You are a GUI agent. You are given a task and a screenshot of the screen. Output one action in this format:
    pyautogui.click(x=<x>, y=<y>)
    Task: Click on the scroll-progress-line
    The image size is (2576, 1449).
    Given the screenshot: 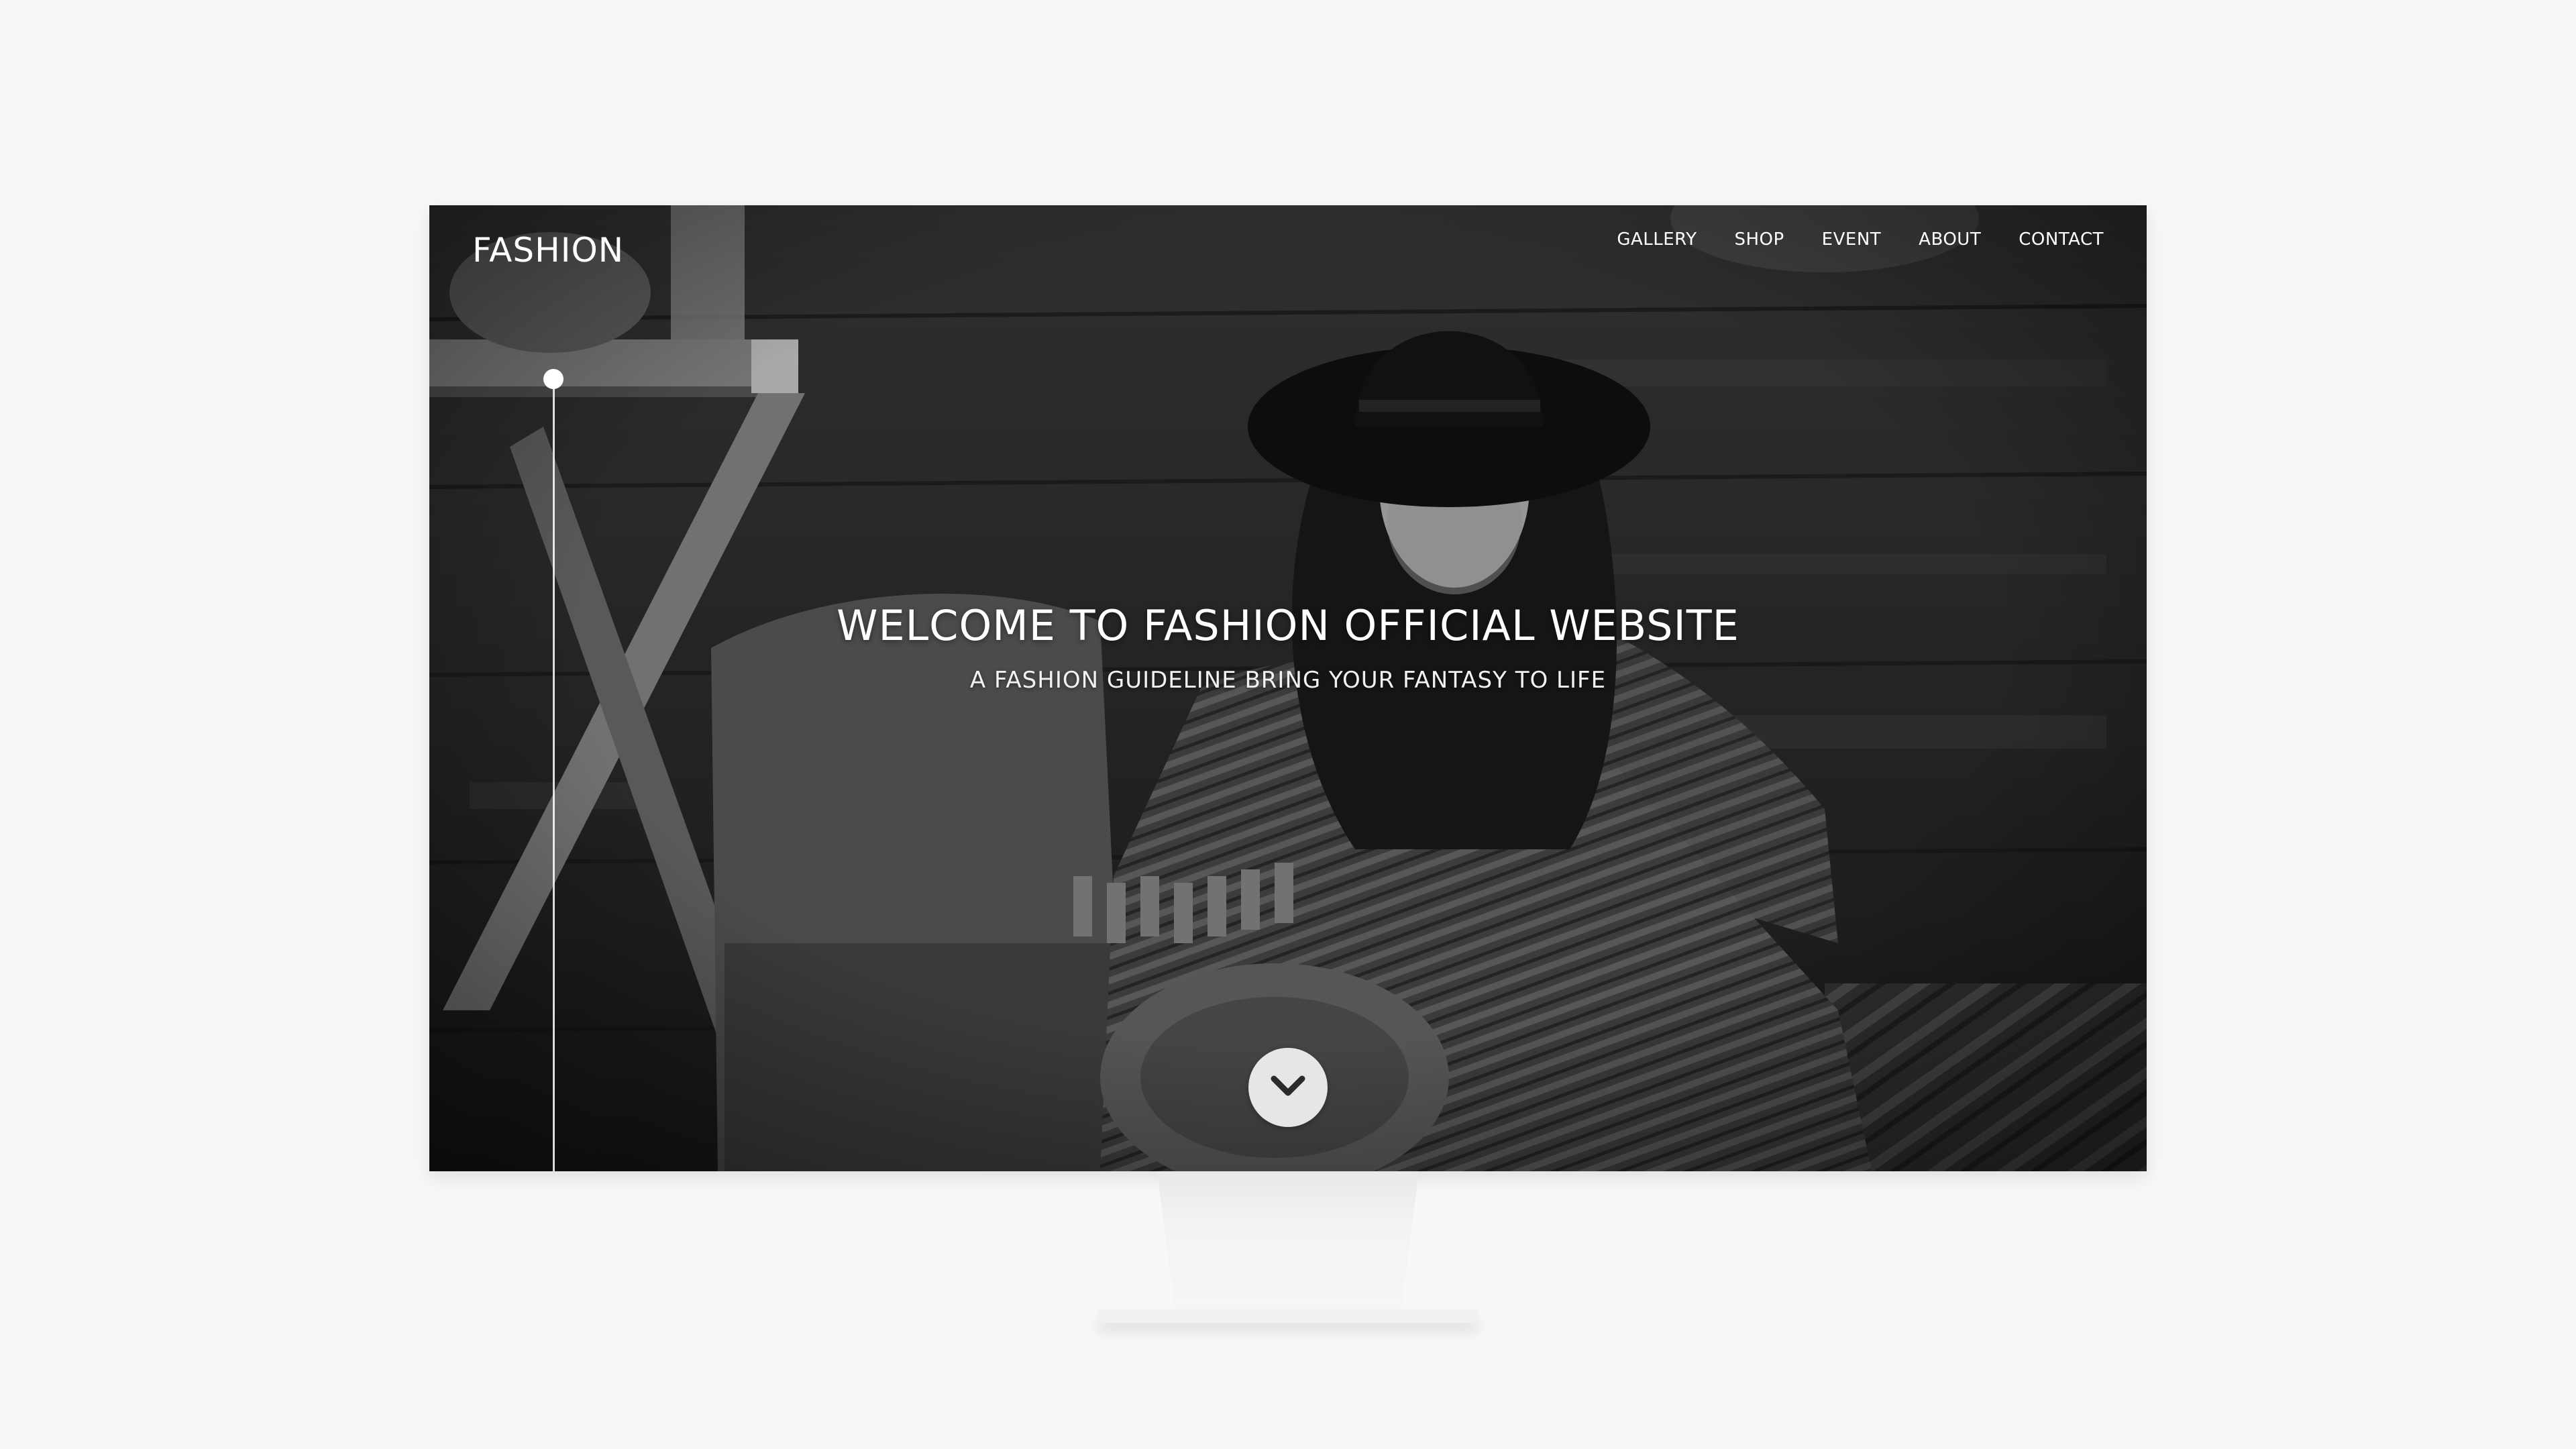 What is the action you would take?
    pyautogui.click(x=554, y=774)
    